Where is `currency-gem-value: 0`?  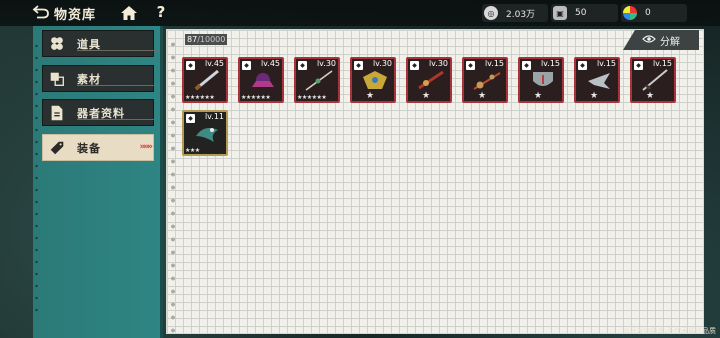 currency-gem-value: 0 is located at coordinates (648, 13).